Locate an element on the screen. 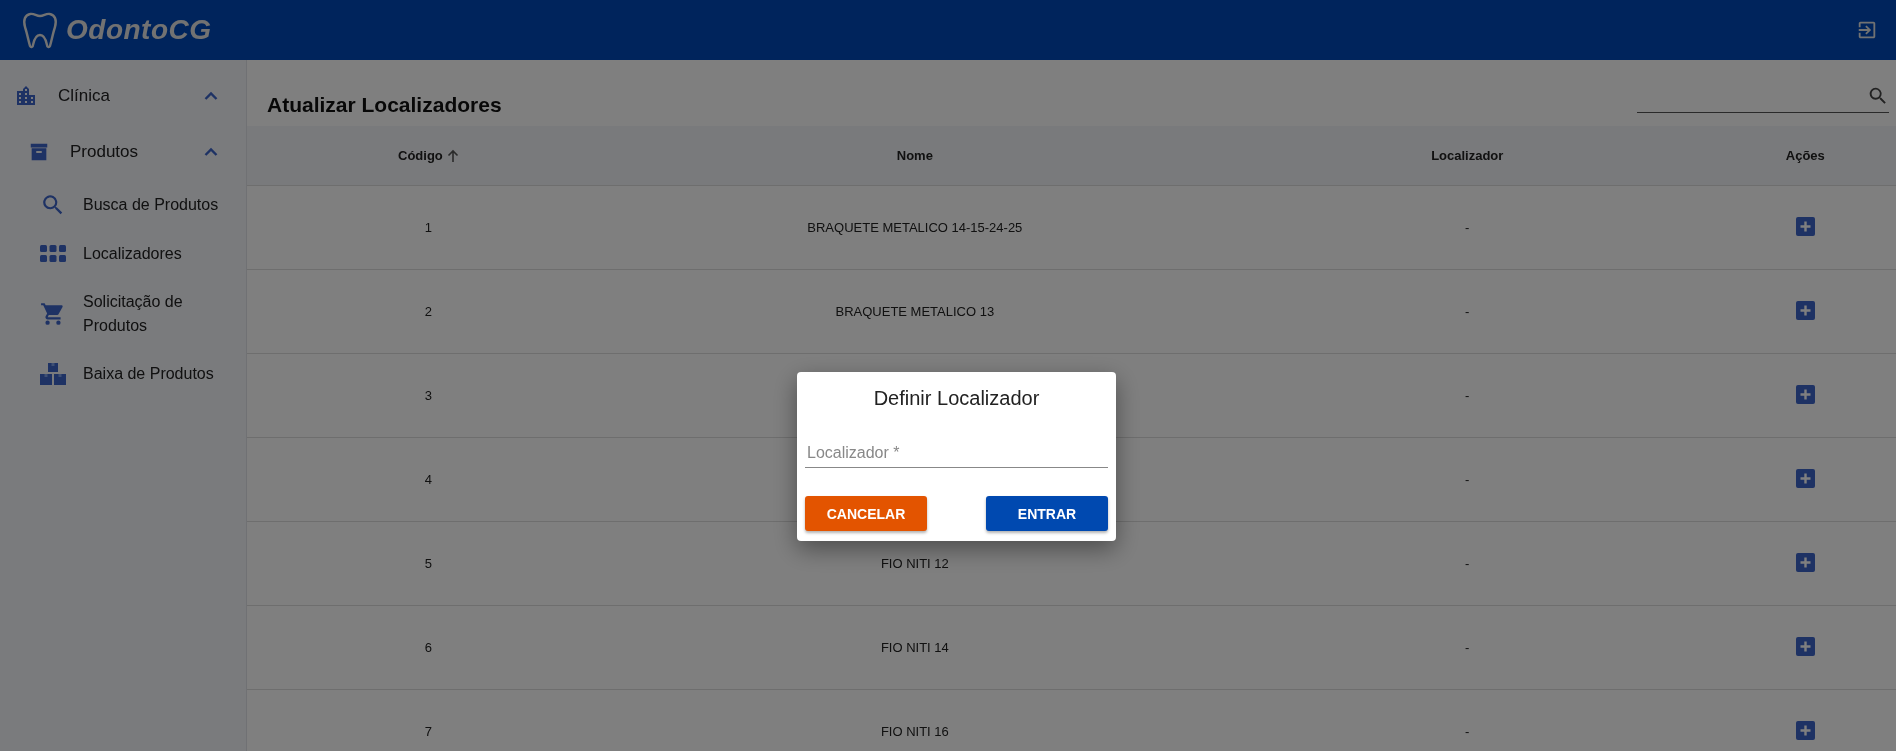  code-cell: 4 is located at coordinates (428, 479).